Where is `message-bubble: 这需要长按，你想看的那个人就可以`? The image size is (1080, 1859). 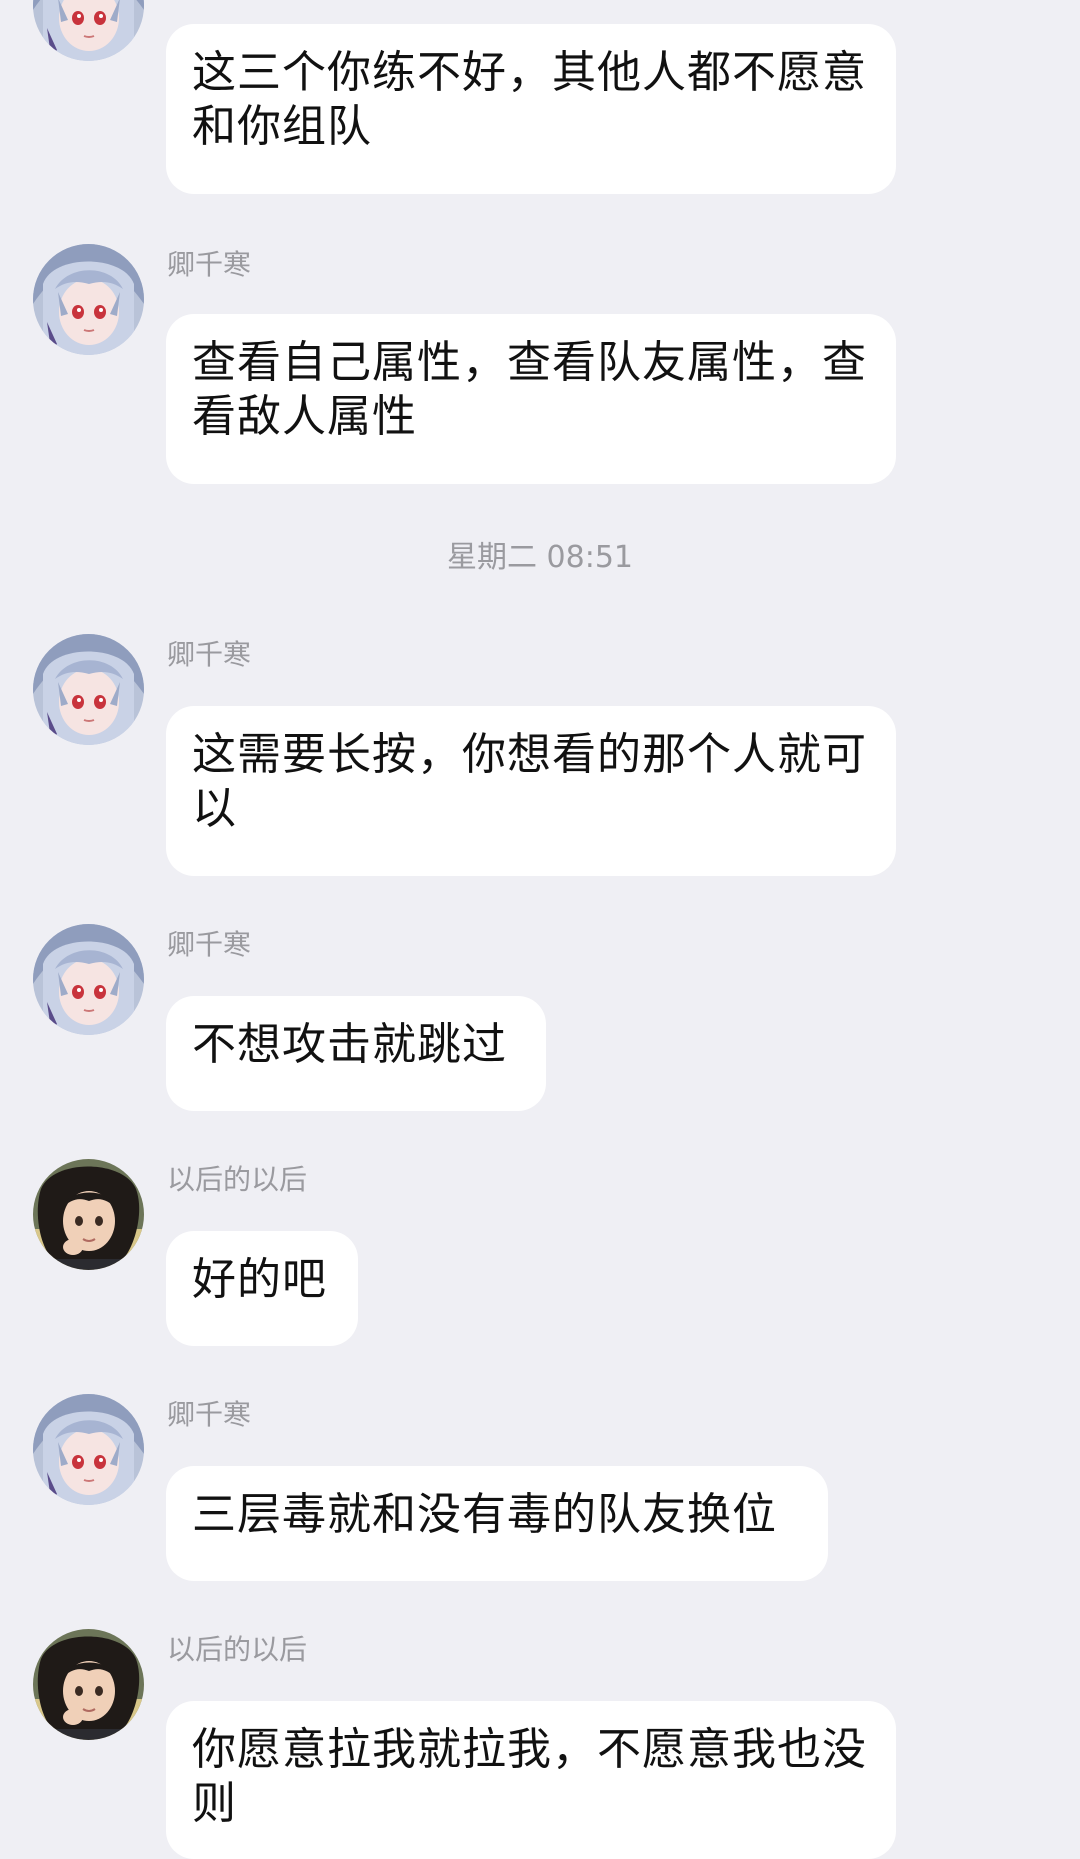
message-bubble: 这需要长按，你想看的那个人就可以 is located at coordinates (531, 791).